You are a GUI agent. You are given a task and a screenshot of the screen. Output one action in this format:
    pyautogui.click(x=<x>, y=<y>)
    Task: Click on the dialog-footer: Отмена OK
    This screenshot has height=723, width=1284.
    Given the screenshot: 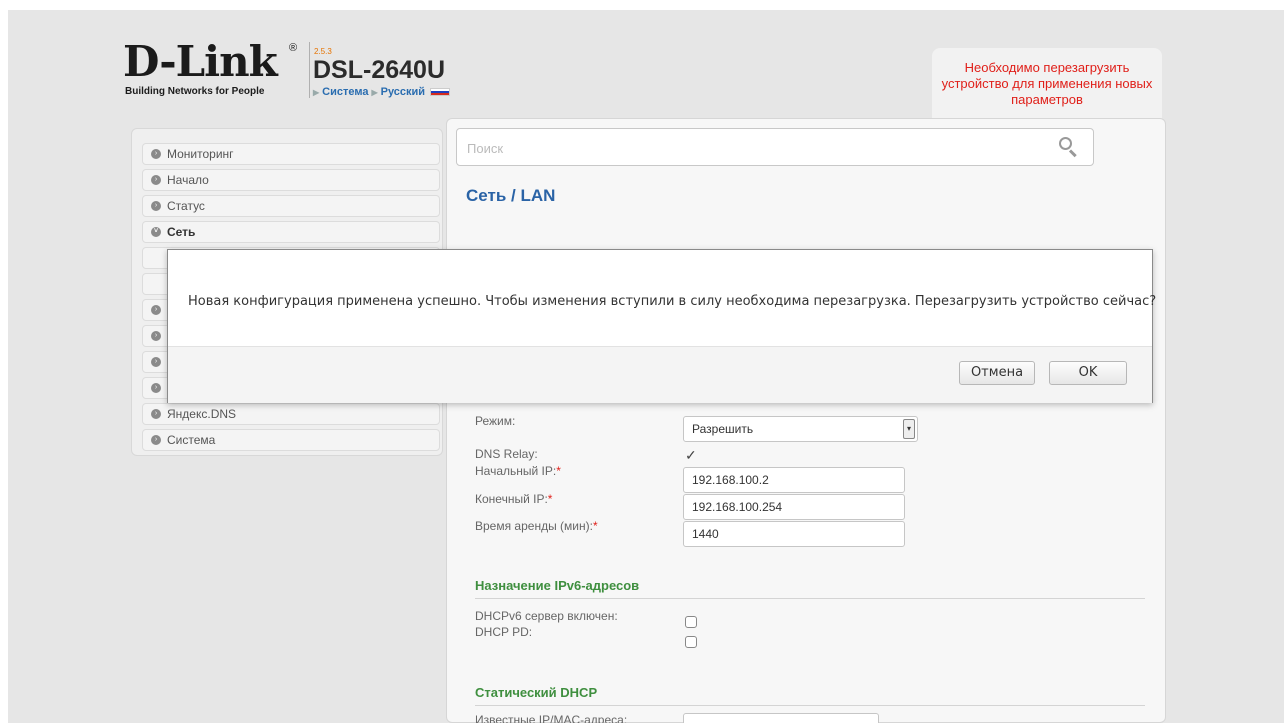 What is the action you would take?
    pyautogui.click(x=660, y=374)
    